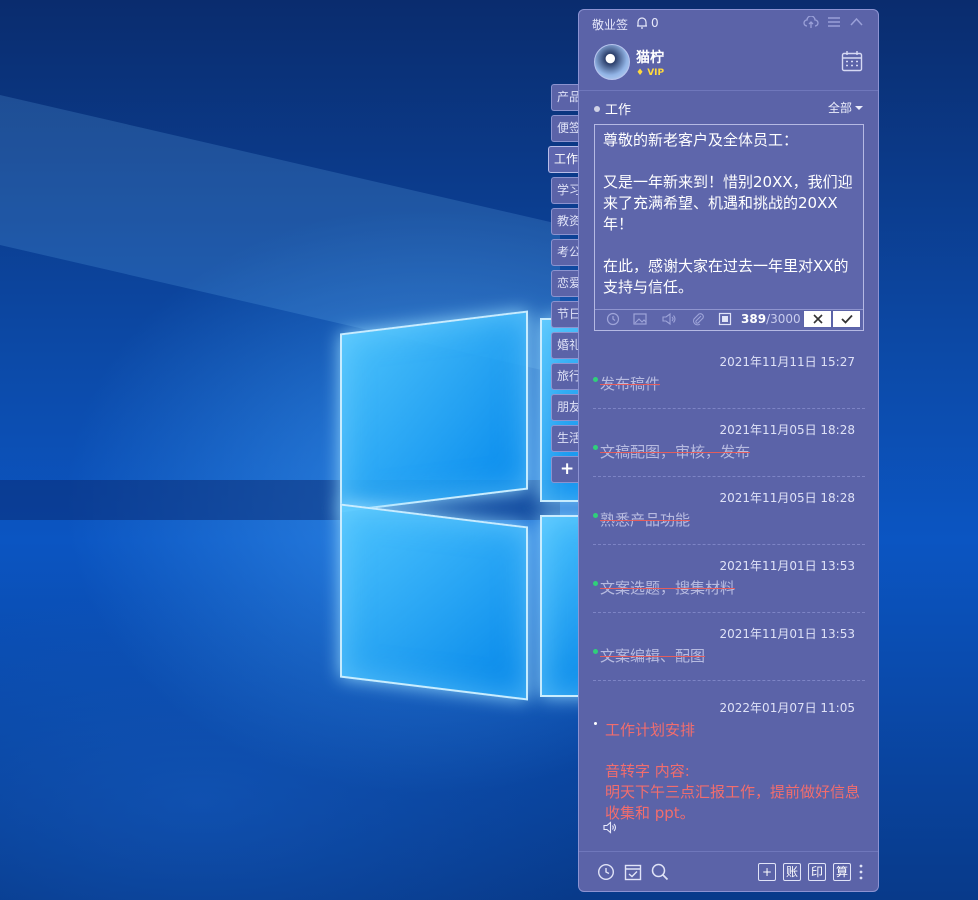 The image size is (978, 900). Describe the element at coordinates (642, 22) in the screenshot. I see `bell-icon` at that location.